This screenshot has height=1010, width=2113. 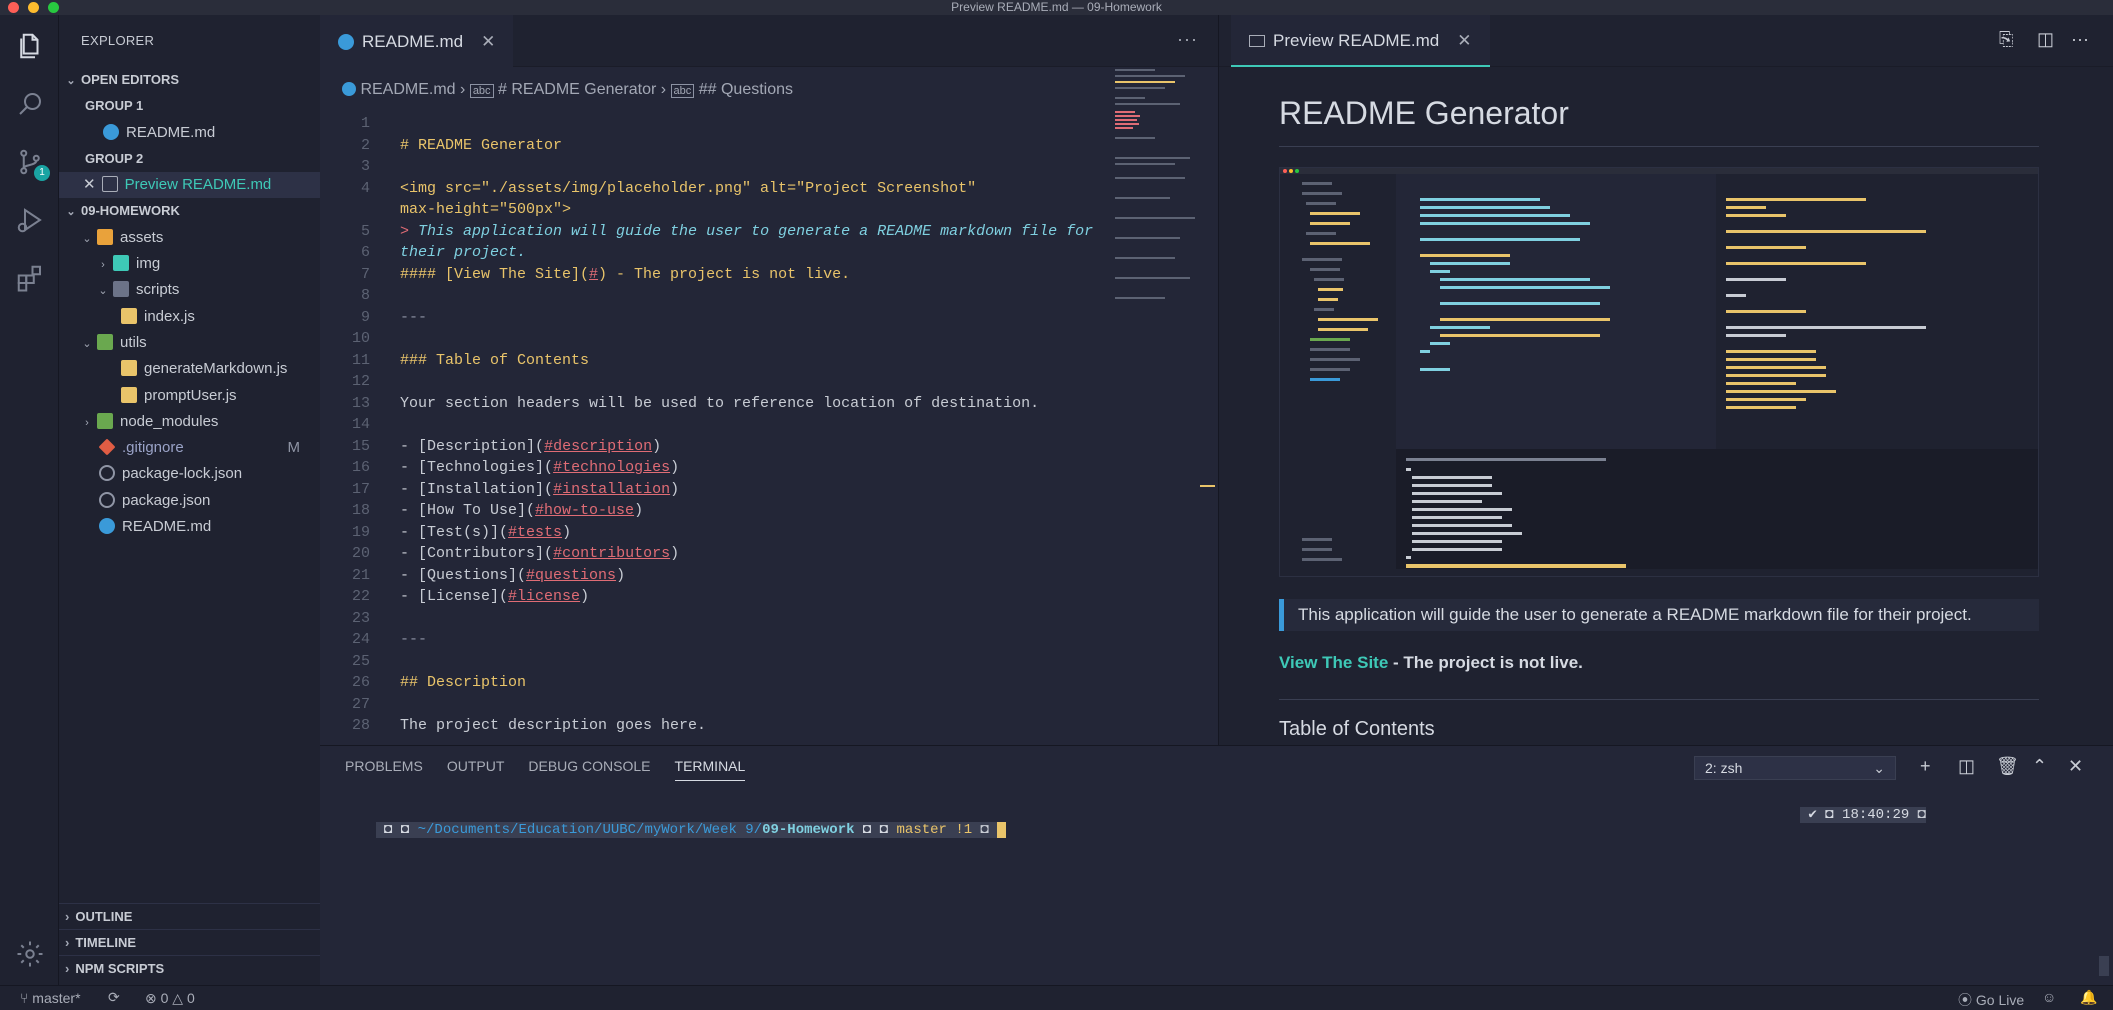 What do you see at coordinates (189, 501) in the screenshot?
I see `file-package-json: package.json` at bounding box center [189, 501].